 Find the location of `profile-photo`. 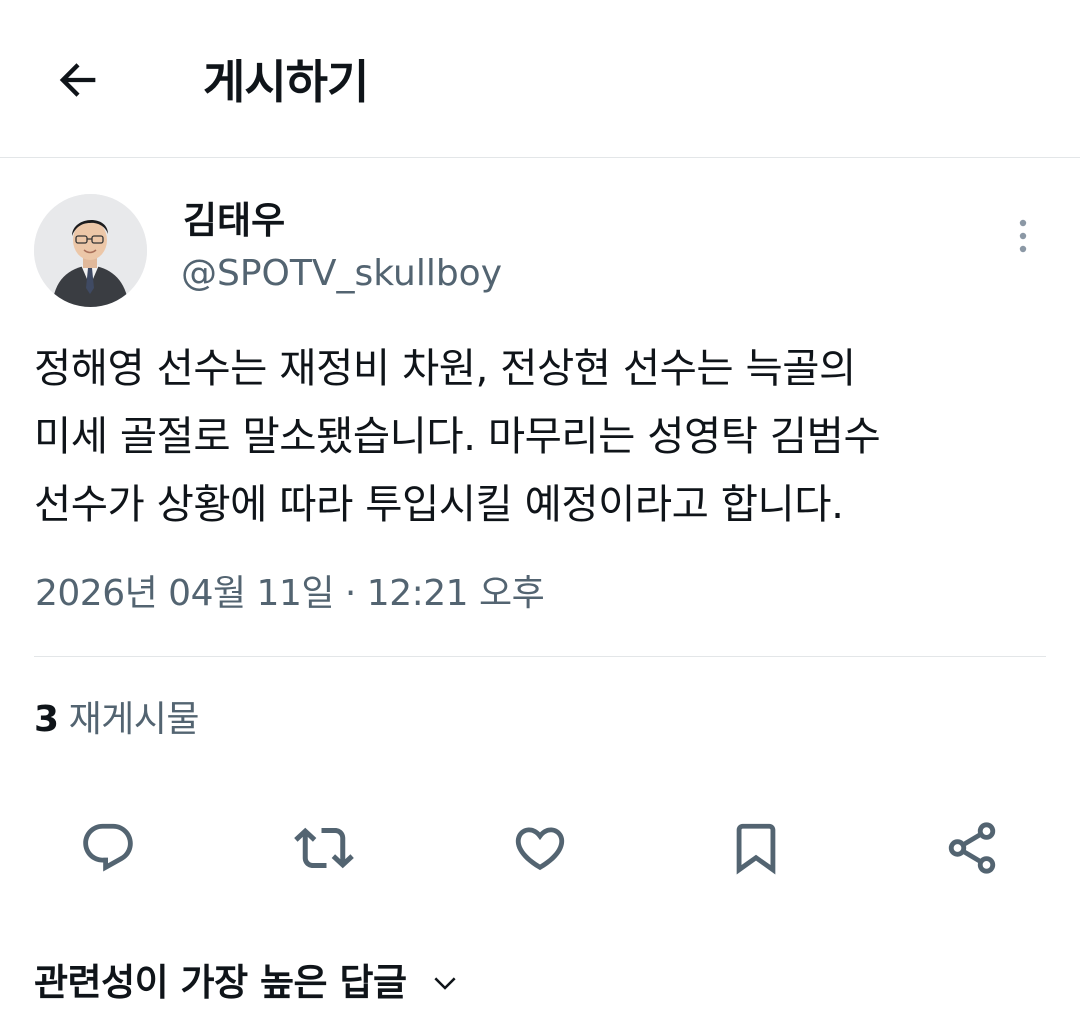

profile-photo is located at coordinates (90, 250).